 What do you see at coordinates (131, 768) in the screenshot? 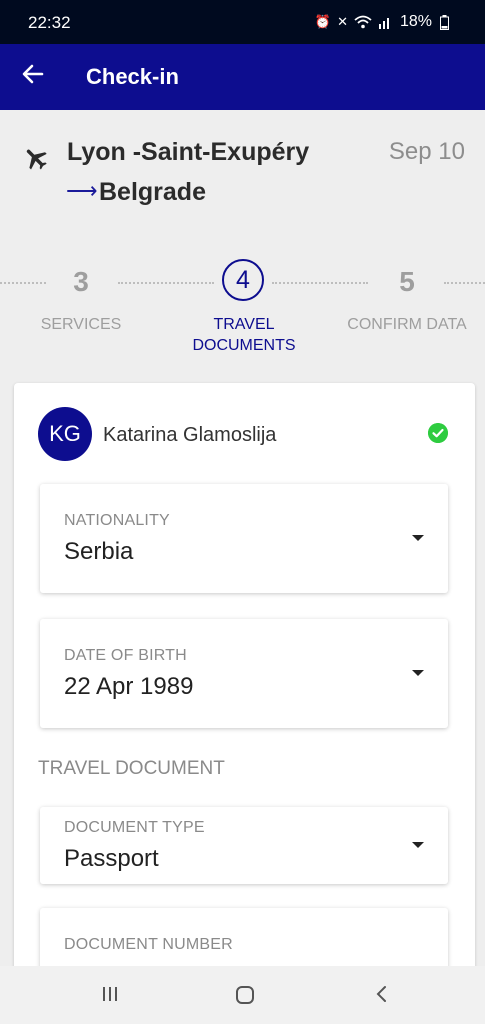
I see `travel-document-heading: TRAVEL DOCUMENT` at bounding box center [131, 768].